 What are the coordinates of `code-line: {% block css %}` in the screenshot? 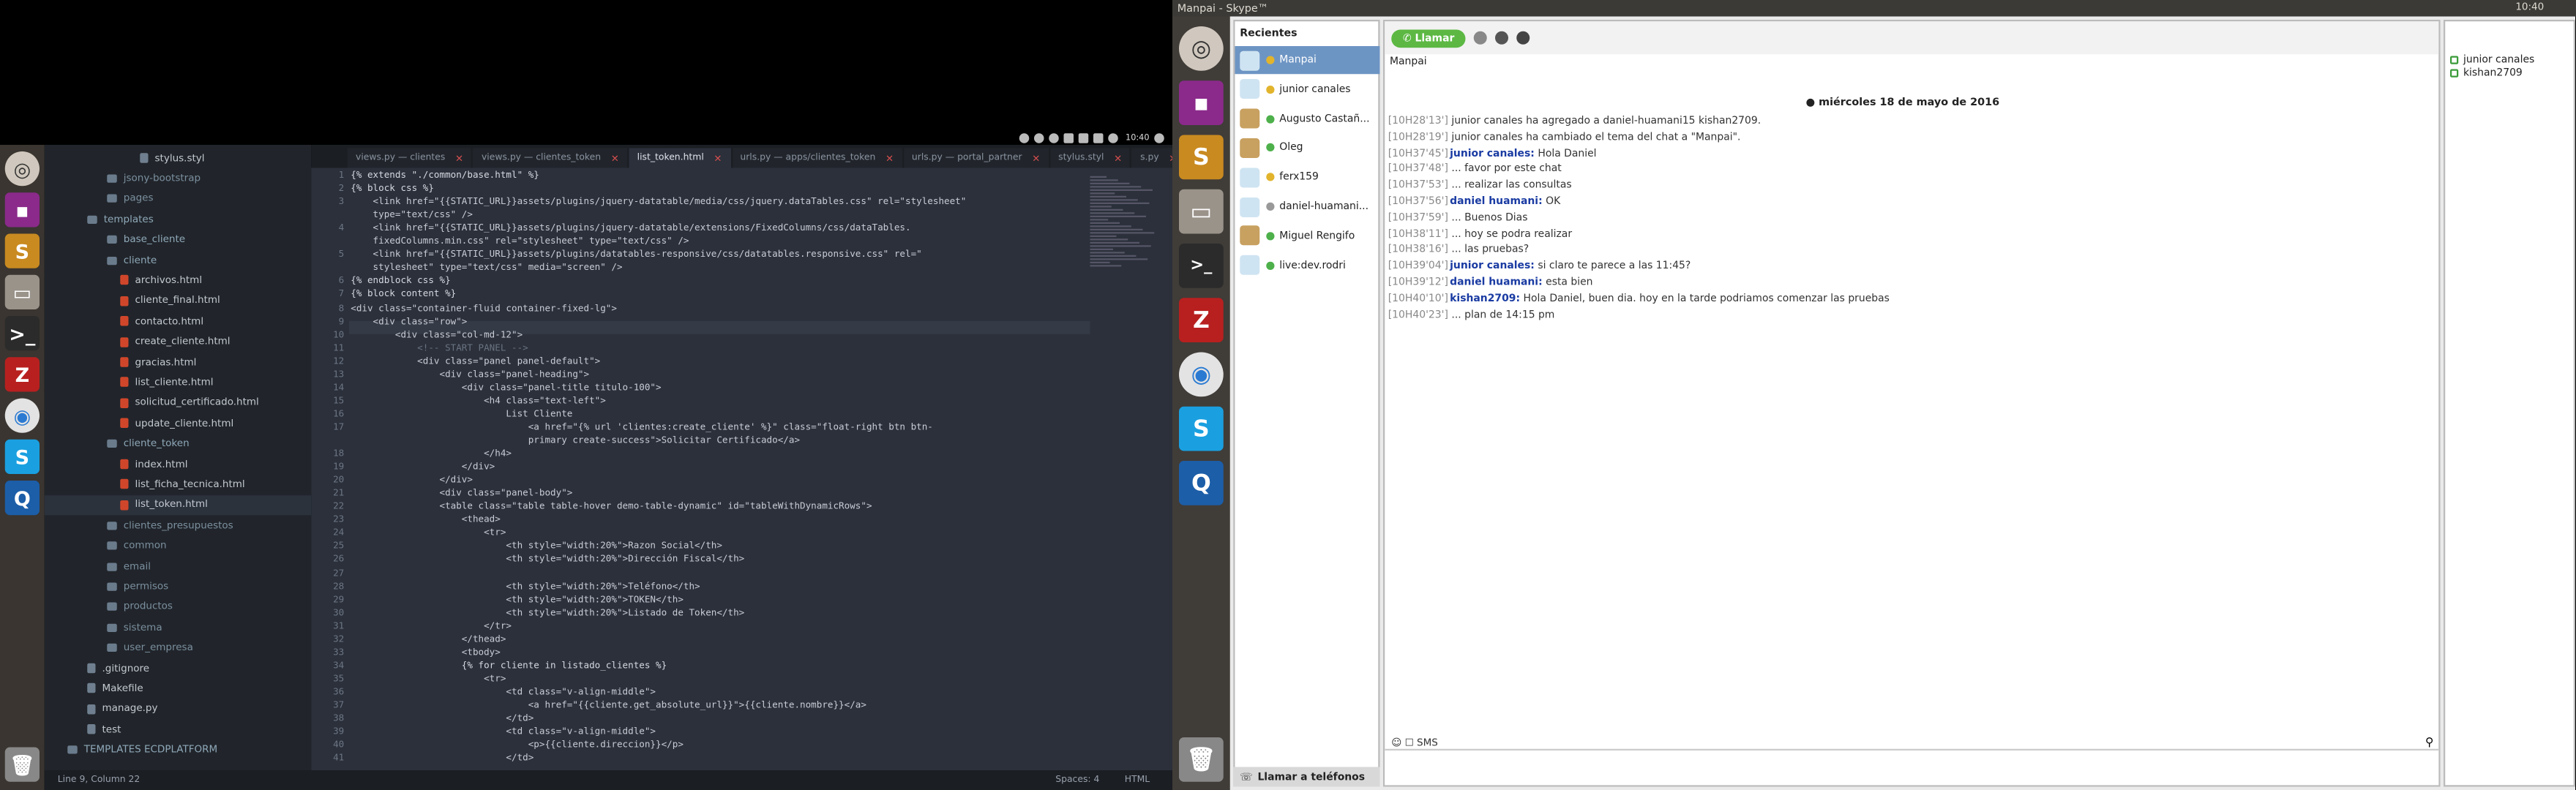 It's located at (392, 189).